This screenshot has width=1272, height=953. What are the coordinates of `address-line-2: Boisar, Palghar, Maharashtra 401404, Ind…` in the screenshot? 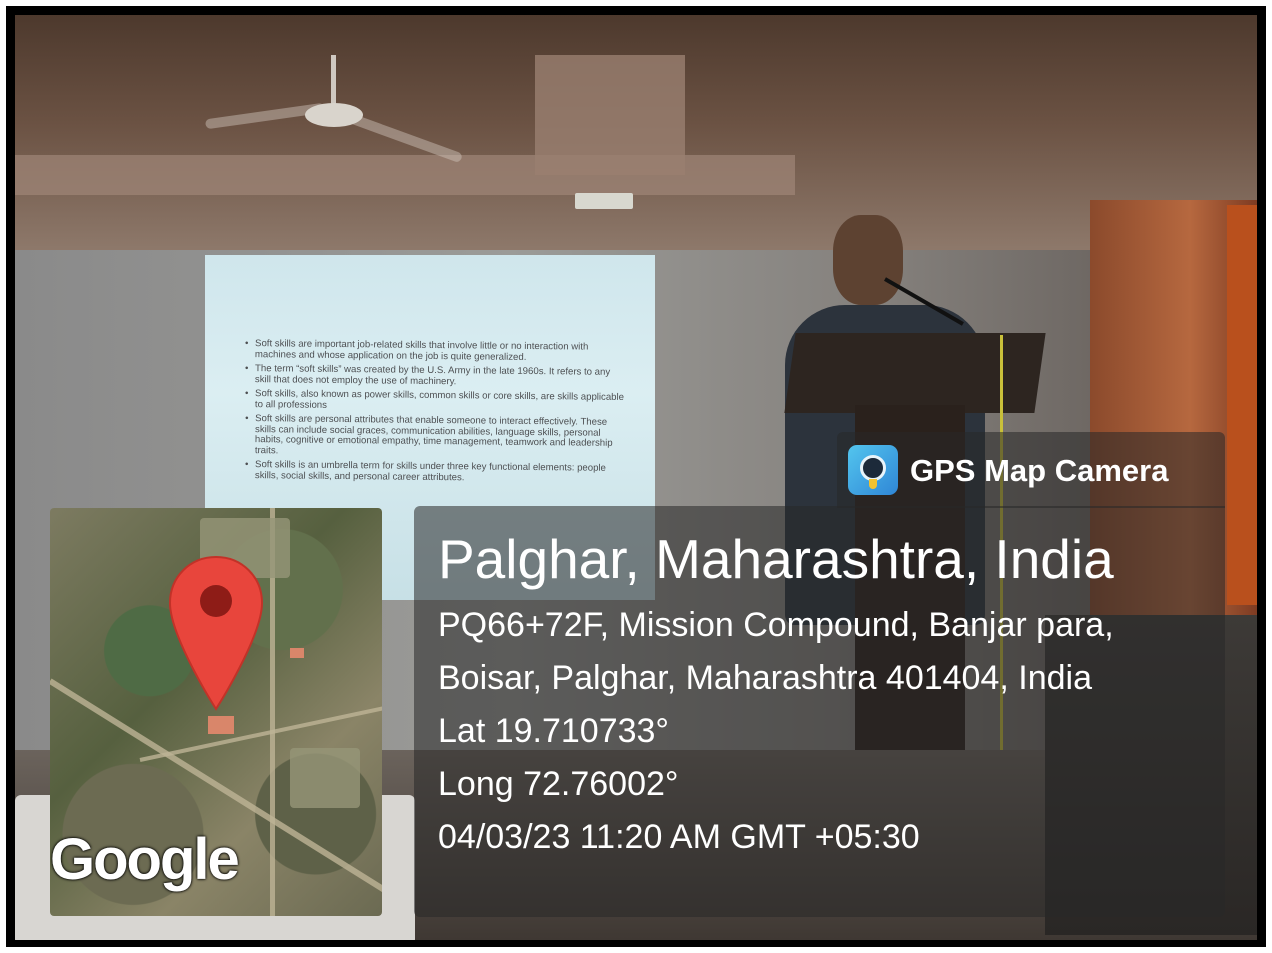 It's located at (765, 678).